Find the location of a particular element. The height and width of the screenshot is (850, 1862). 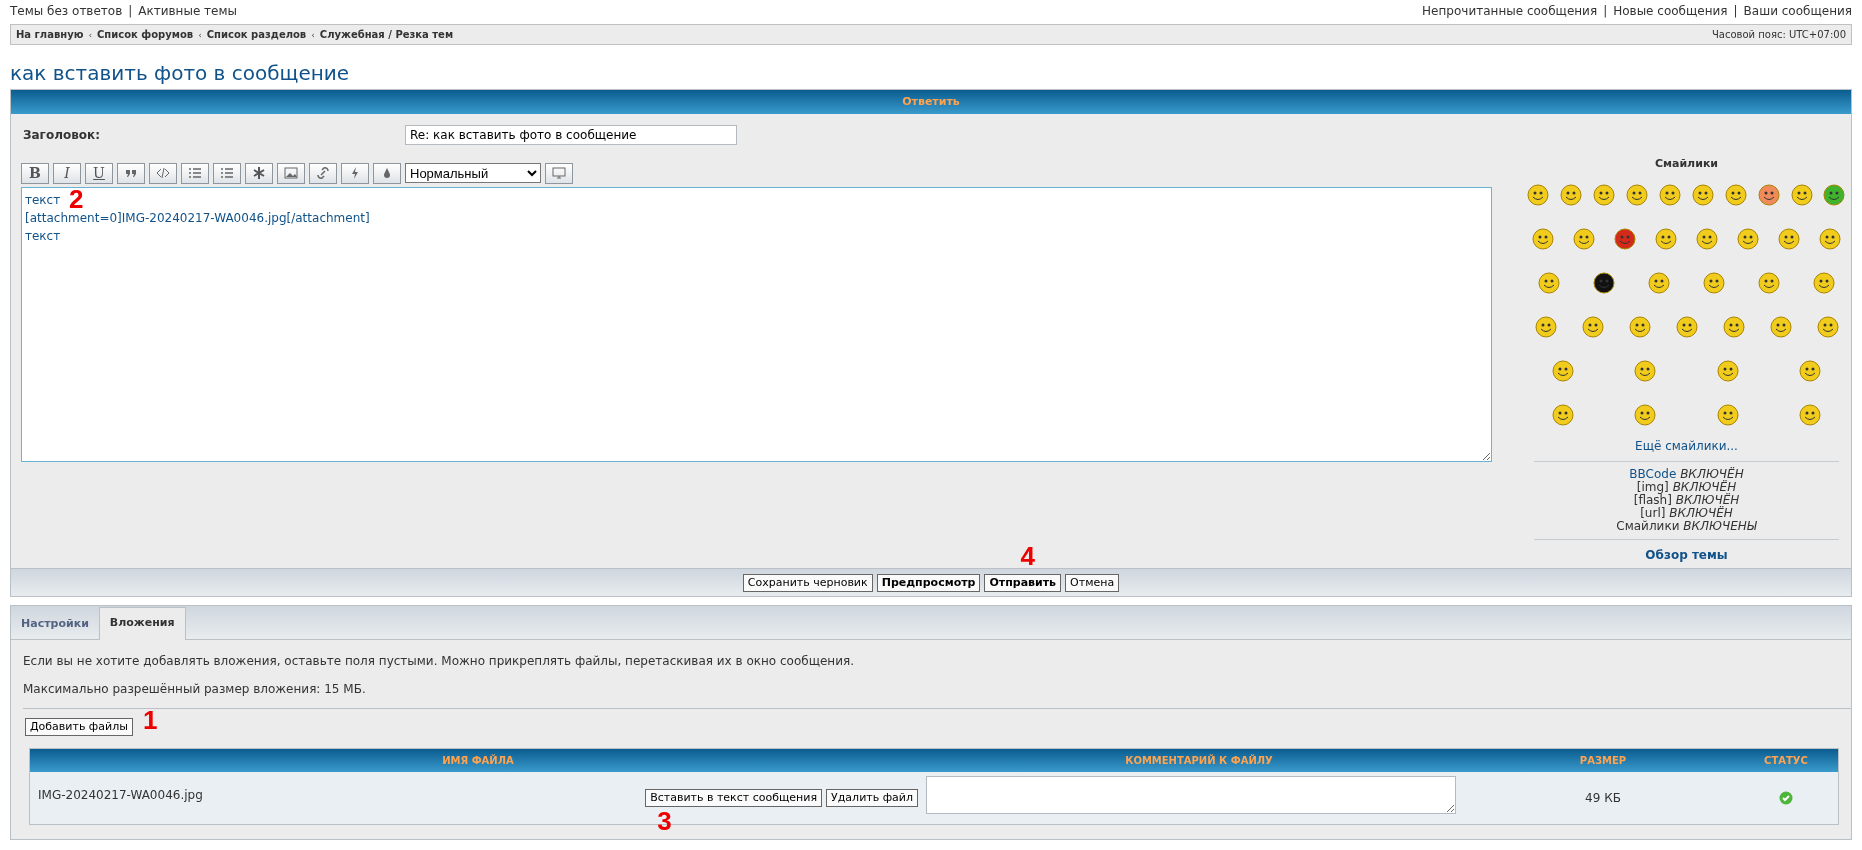

italic-button: I is located at coordinates (67, 173).